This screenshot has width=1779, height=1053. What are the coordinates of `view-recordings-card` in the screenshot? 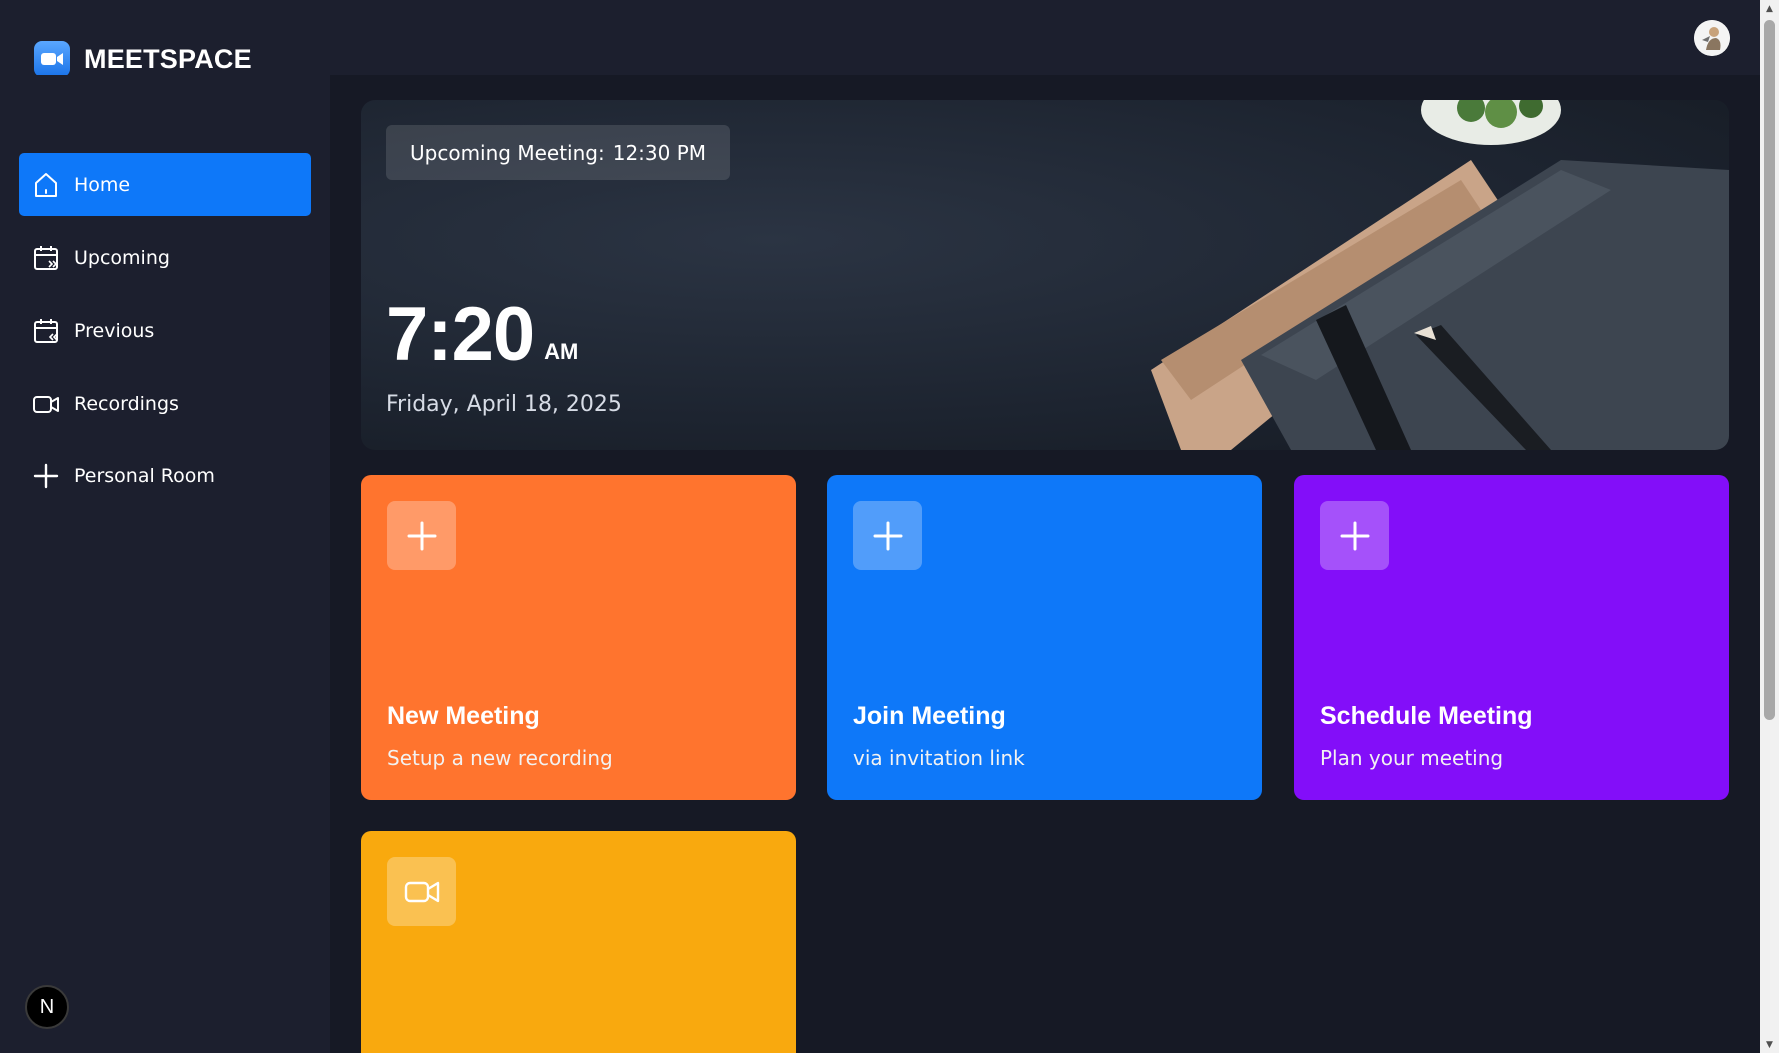 It's located at (578, 942).